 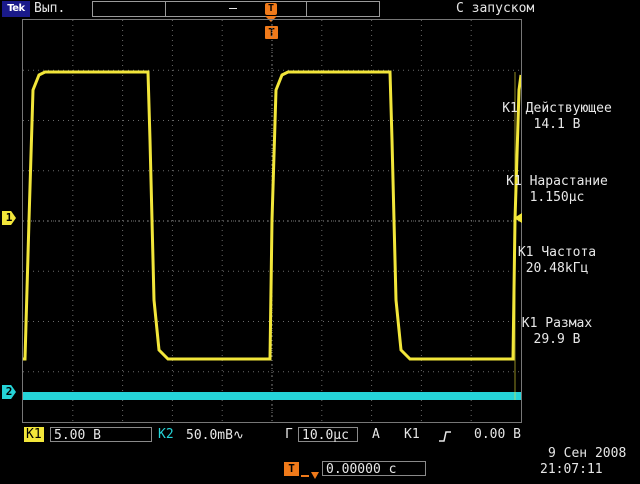 I want to click on timebase-label: Г, so click(x=289, y=434).